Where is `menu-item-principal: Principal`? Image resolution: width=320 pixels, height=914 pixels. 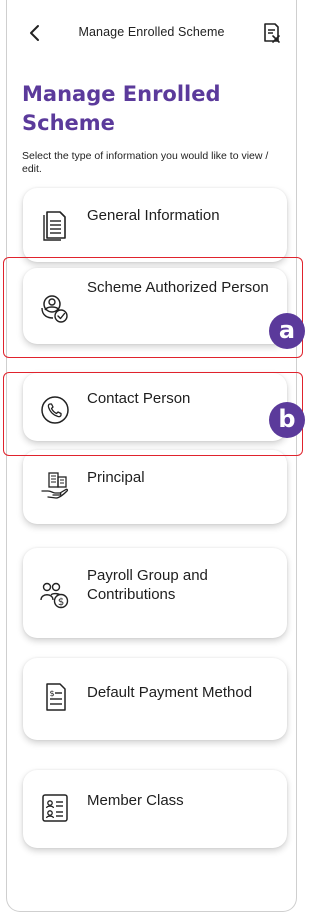 menu-item-principal: Principal is located at coordinates (155, 487).